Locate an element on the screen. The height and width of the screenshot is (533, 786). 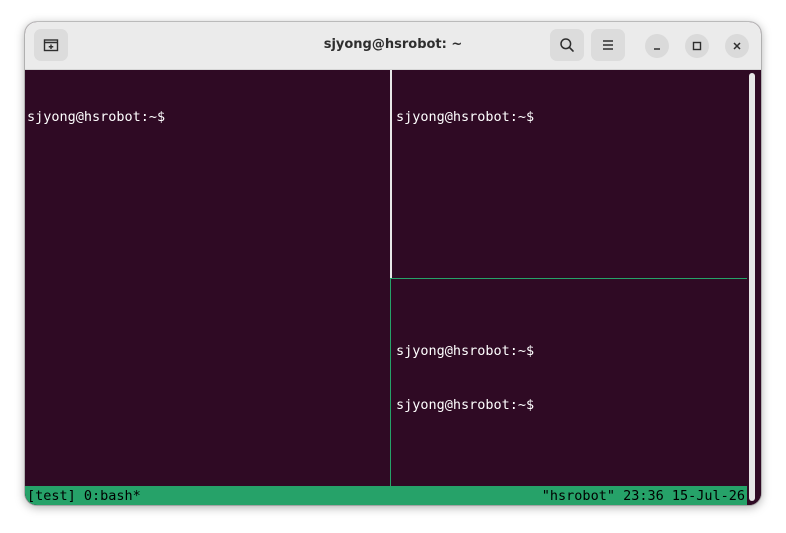
status-host-time: "hsrobot" 23:36 15-Jul-26 is located at coordinates (643, 496).